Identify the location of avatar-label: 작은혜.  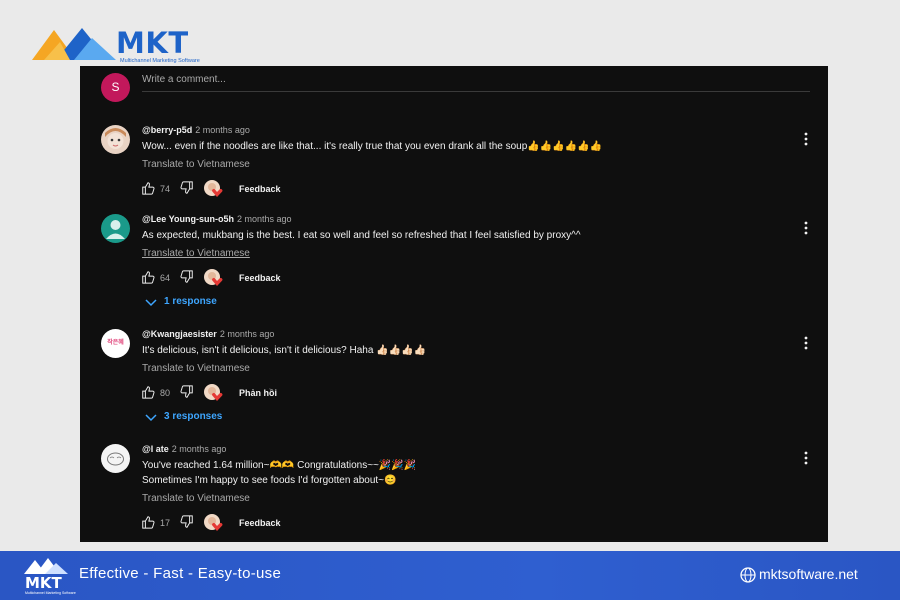
(115, 343).